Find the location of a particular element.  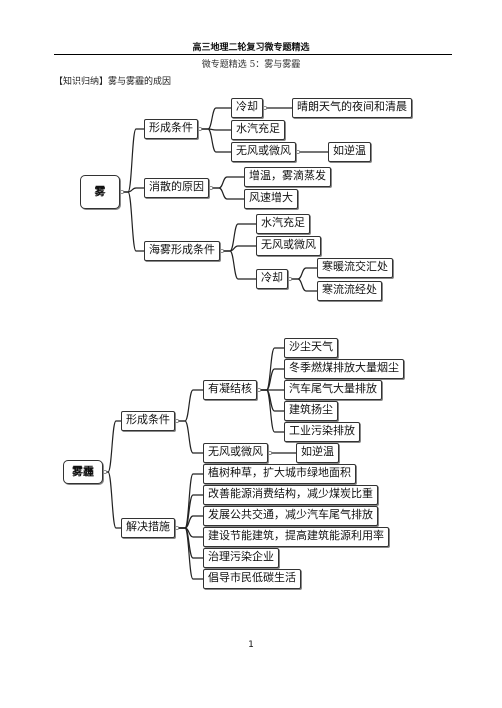

haze-cond-condensation-nuclei: 有凝结核 is located at coordinates (230, 390).